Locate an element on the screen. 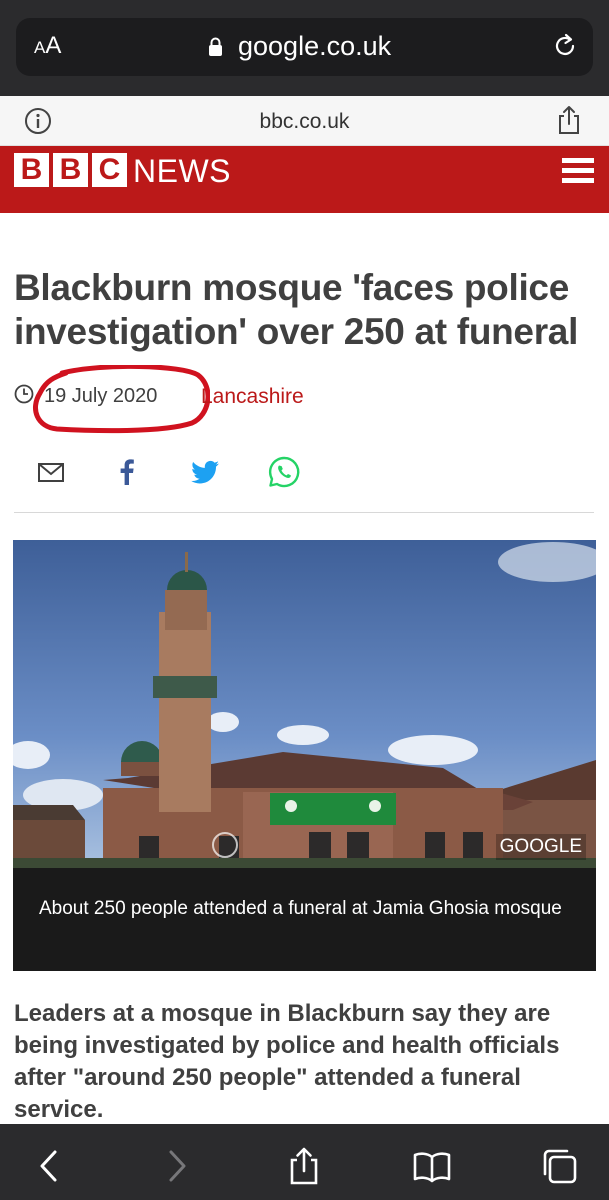  browser-toolbar is located at coordinates (304, 1162).